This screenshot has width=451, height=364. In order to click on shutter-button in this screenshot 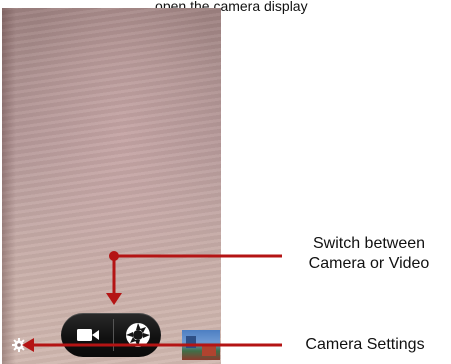, I will do `click(138, 335)`.